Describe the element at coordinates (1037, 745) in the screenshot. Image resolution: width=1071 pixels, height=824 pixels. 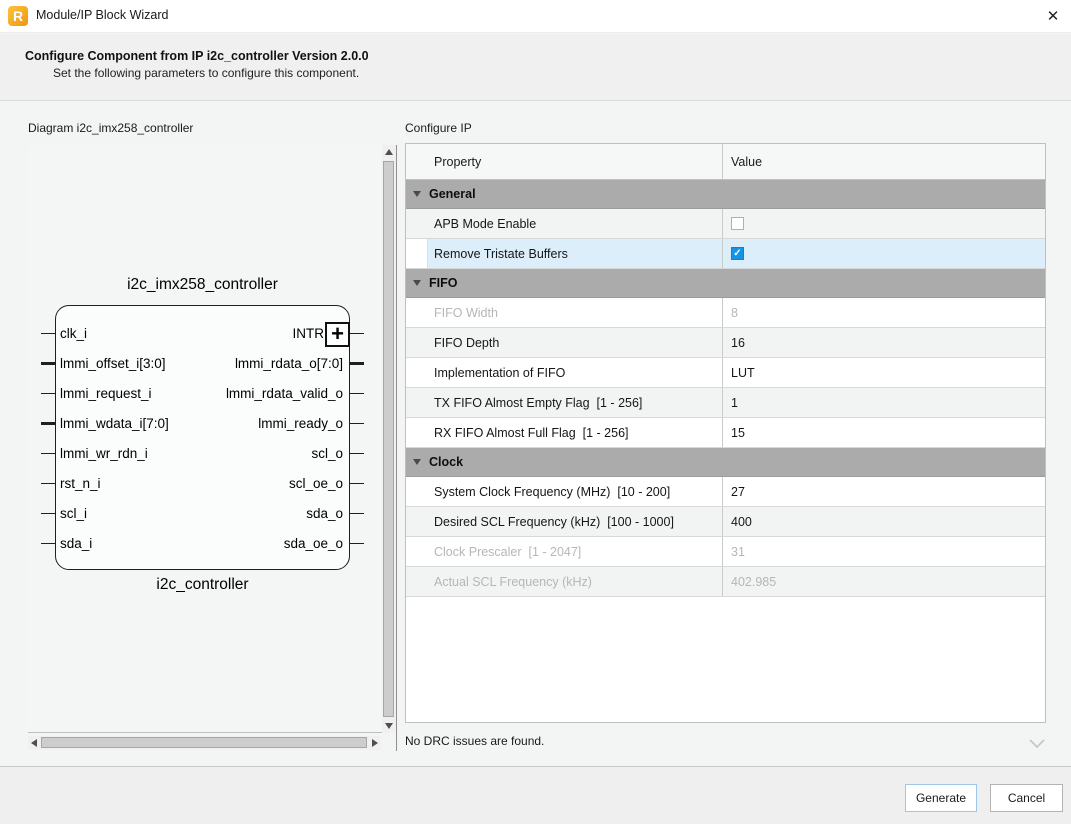
I see `chevron-down-icon` at that location.